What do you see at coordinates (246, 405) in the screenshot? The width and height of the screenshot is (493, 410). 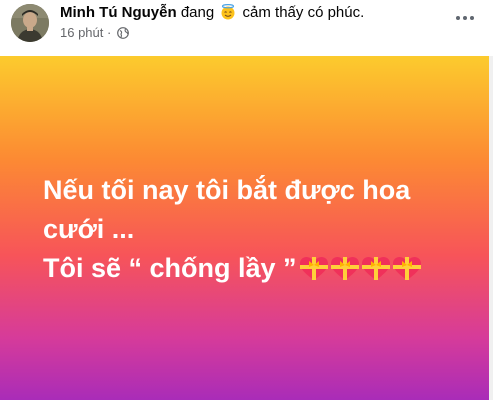 I see `card-bottom-edge` at bounding box center [246, 405].